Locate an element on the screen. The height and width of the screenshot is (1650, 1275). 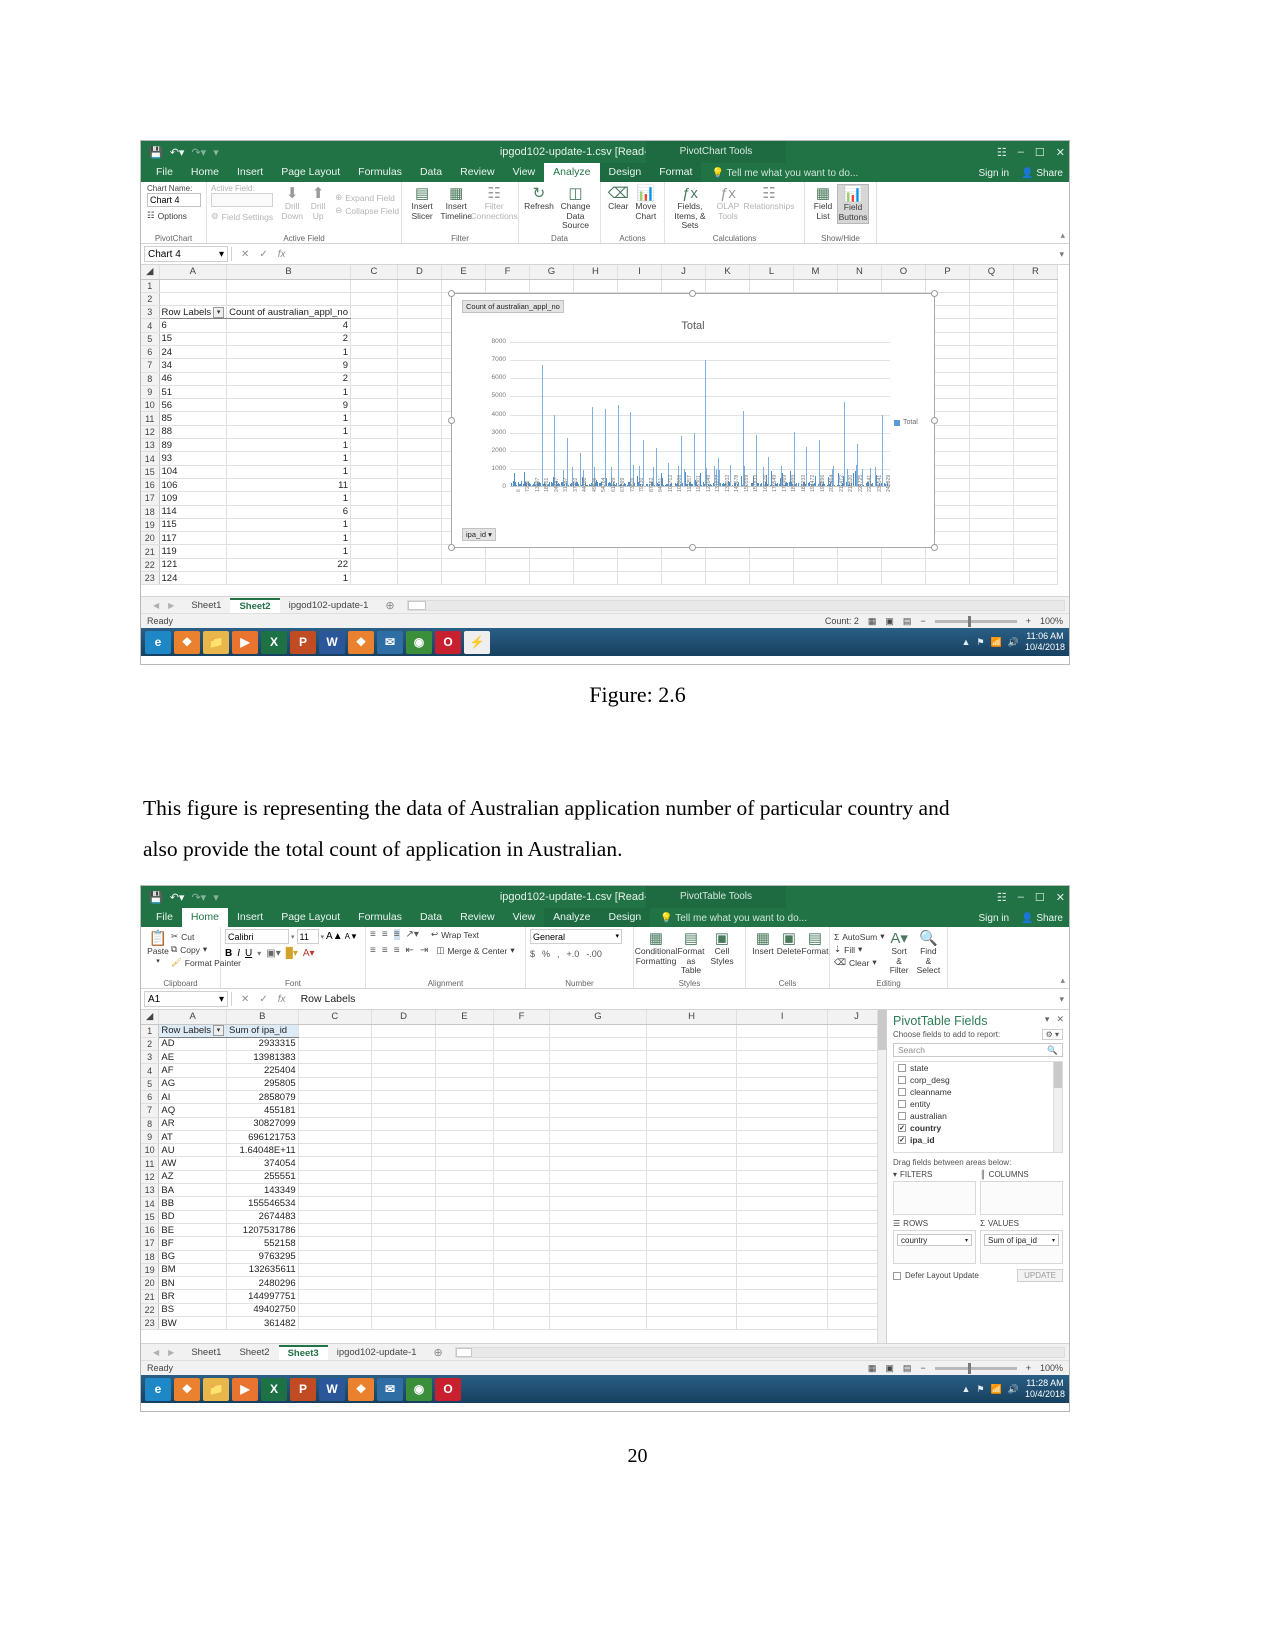
formula-bar-2: A1 ▾ ✕ ✓ fx Row Labels ▾ is located at coordinates (605, 999).